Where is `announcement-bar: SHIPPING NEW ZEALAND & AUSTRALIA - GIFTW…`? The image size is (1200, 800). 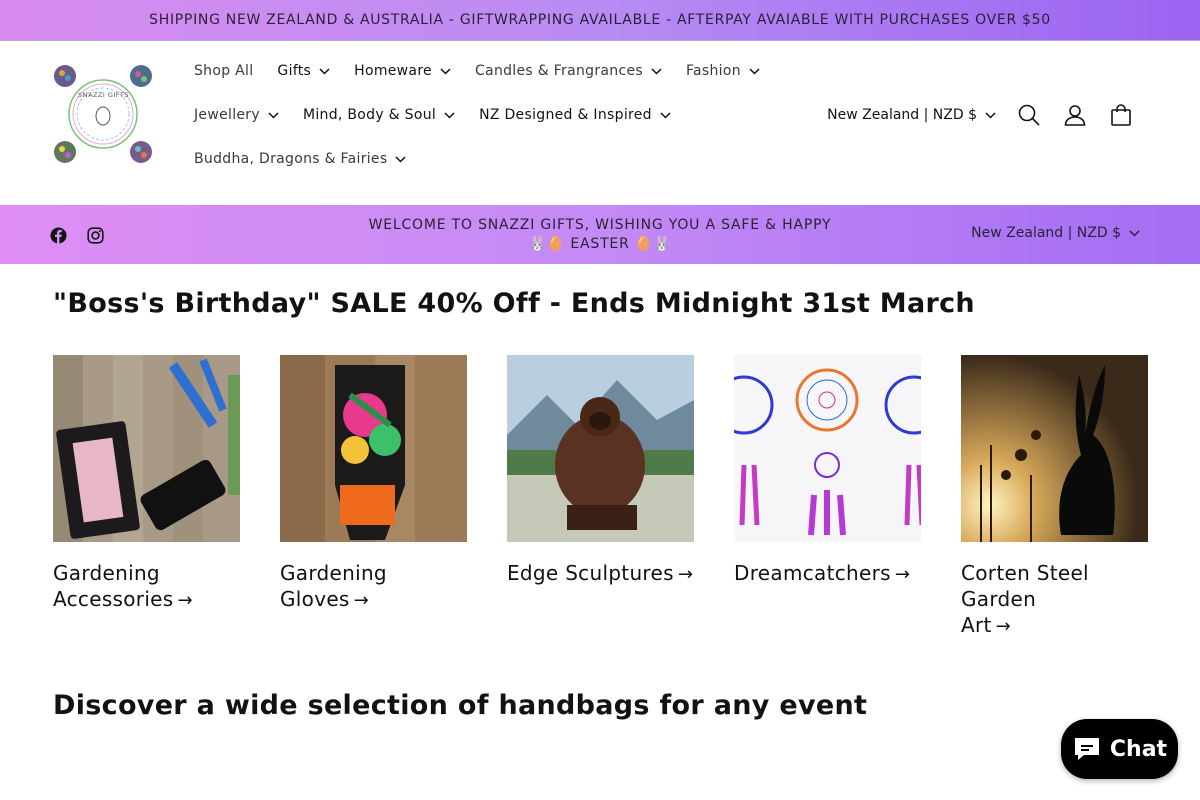 announcement-bar: SHIPPING NEW ZEALAND & AUSTRALIA - GIFTW… is located at coordinates (600, 20).